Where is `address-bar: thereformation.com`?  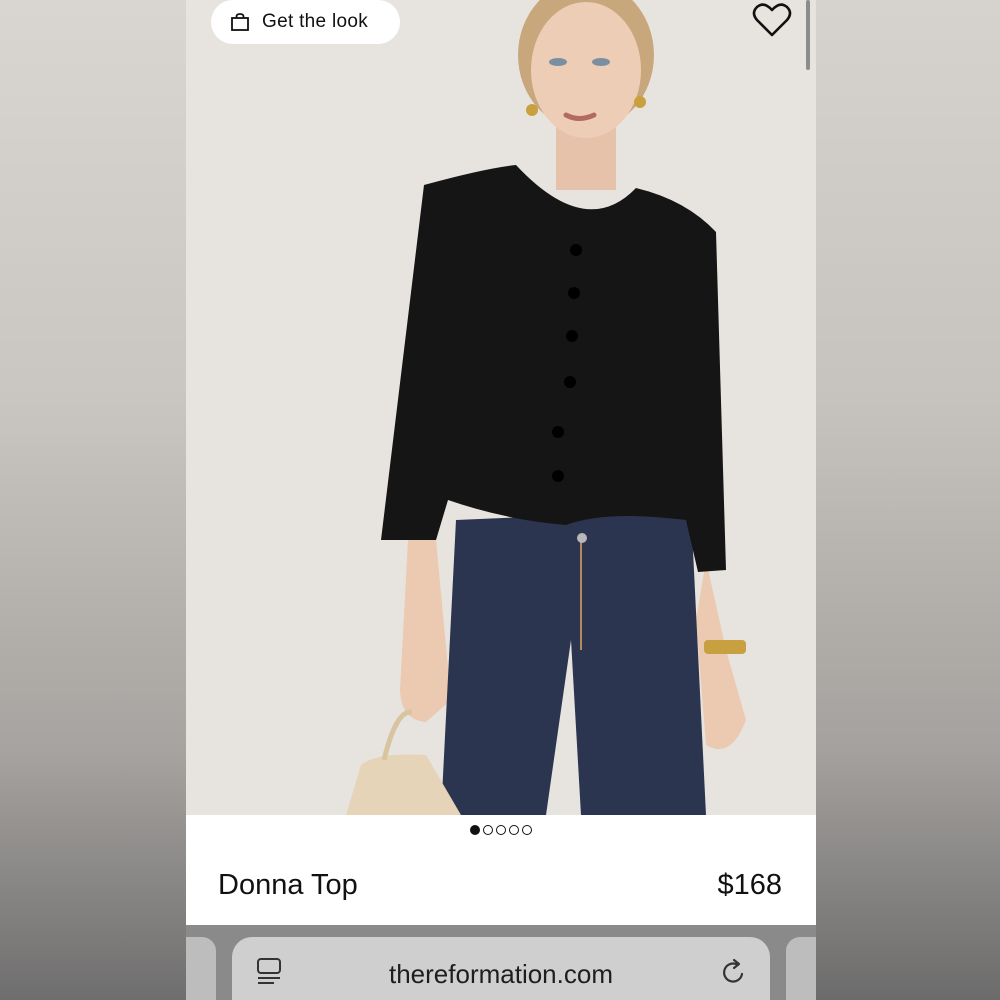
address-bar: thereformation.com is located at coordinates (501, 968).